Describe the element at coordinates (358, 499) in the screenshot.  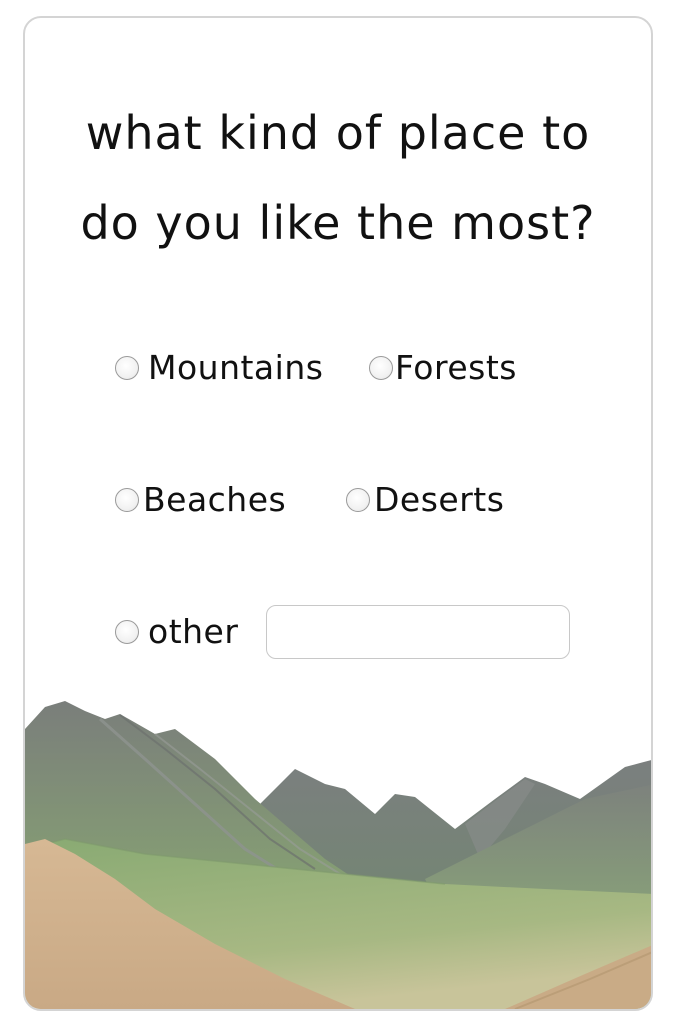
I see `deserts-radio` at that location.